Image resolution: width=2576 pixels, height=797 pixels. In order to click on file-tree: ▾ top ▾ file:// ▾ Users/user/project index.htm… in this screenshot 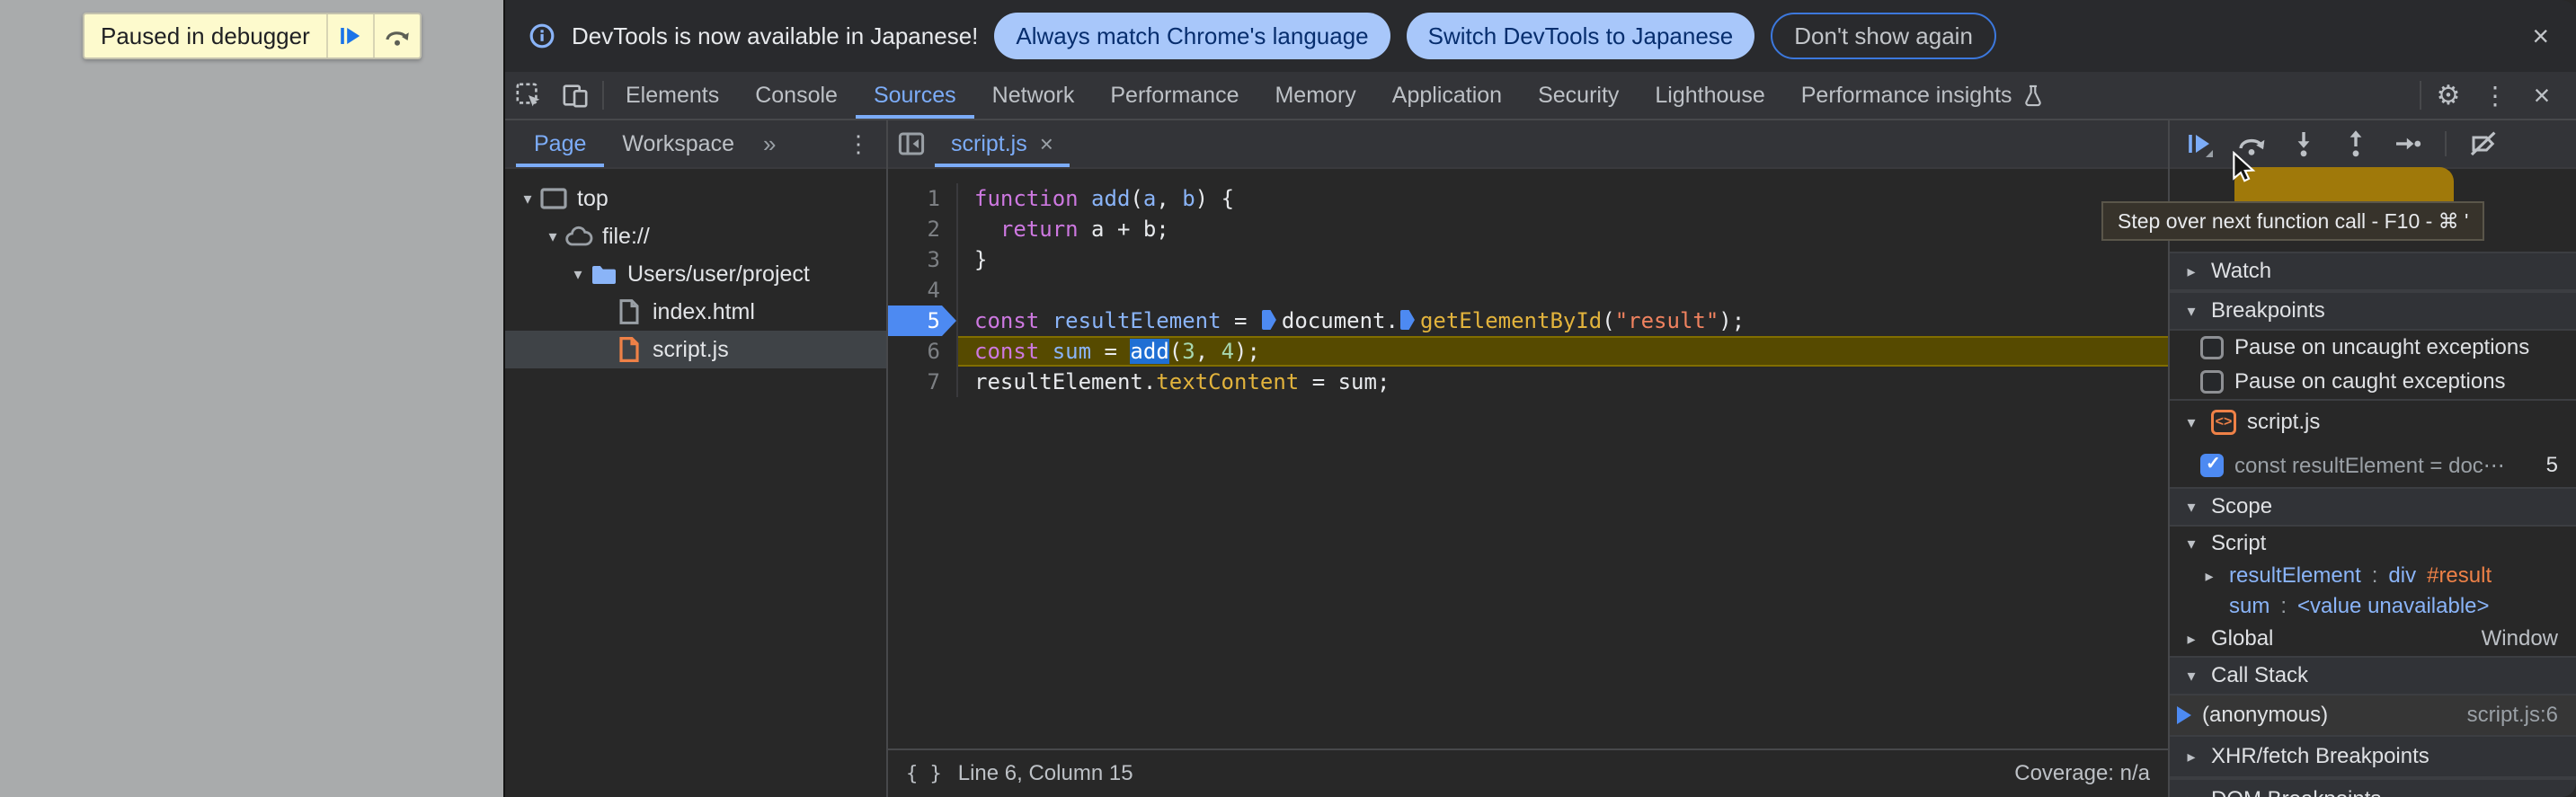, I will do `click(695, 268)`.